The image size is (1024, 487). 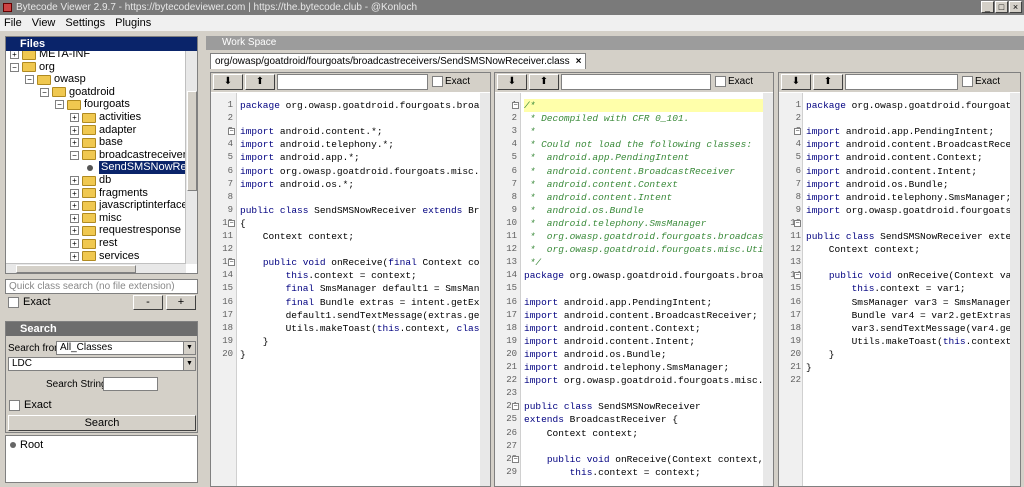 What do you see at coordinates (93, 243) in the screenshot?
I see `tree-node: + rest` at bounding box center [93, 243].